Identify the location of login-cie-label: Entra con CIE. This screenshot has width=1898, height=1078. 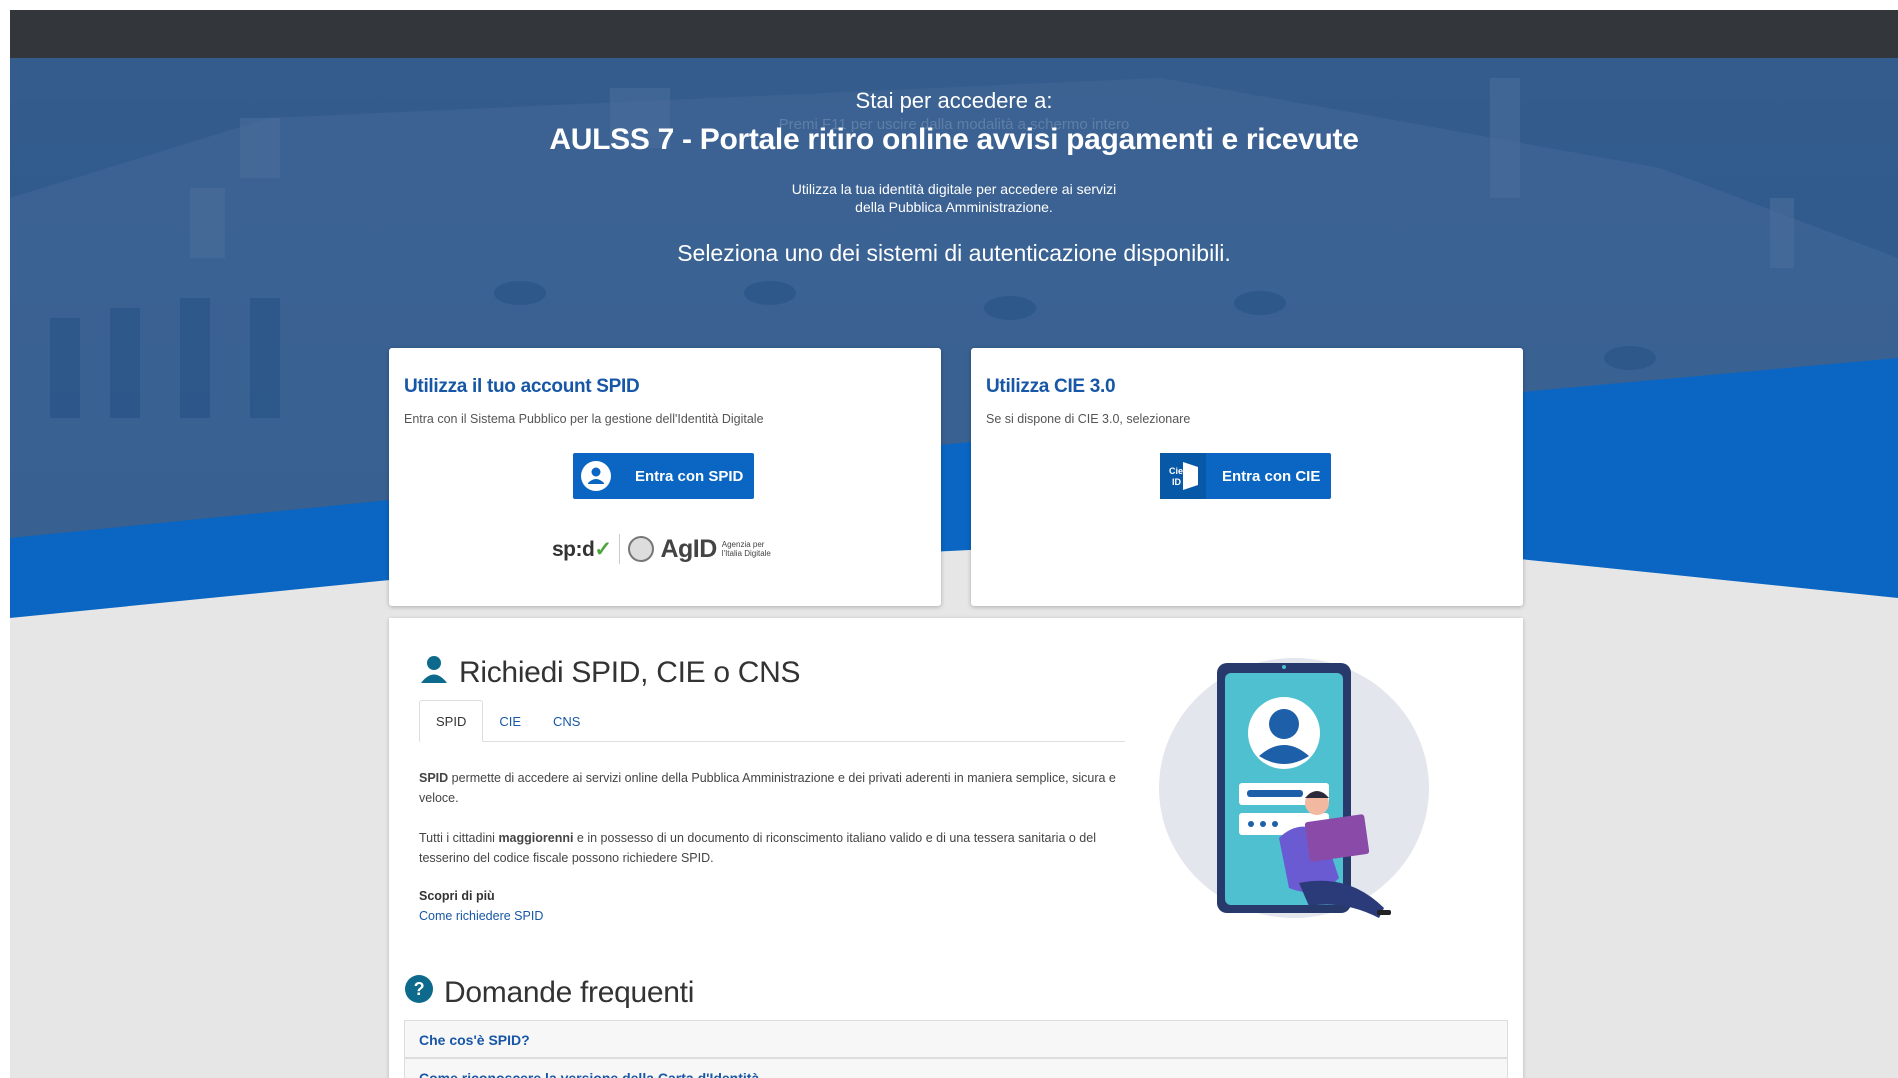
(1271, 476).